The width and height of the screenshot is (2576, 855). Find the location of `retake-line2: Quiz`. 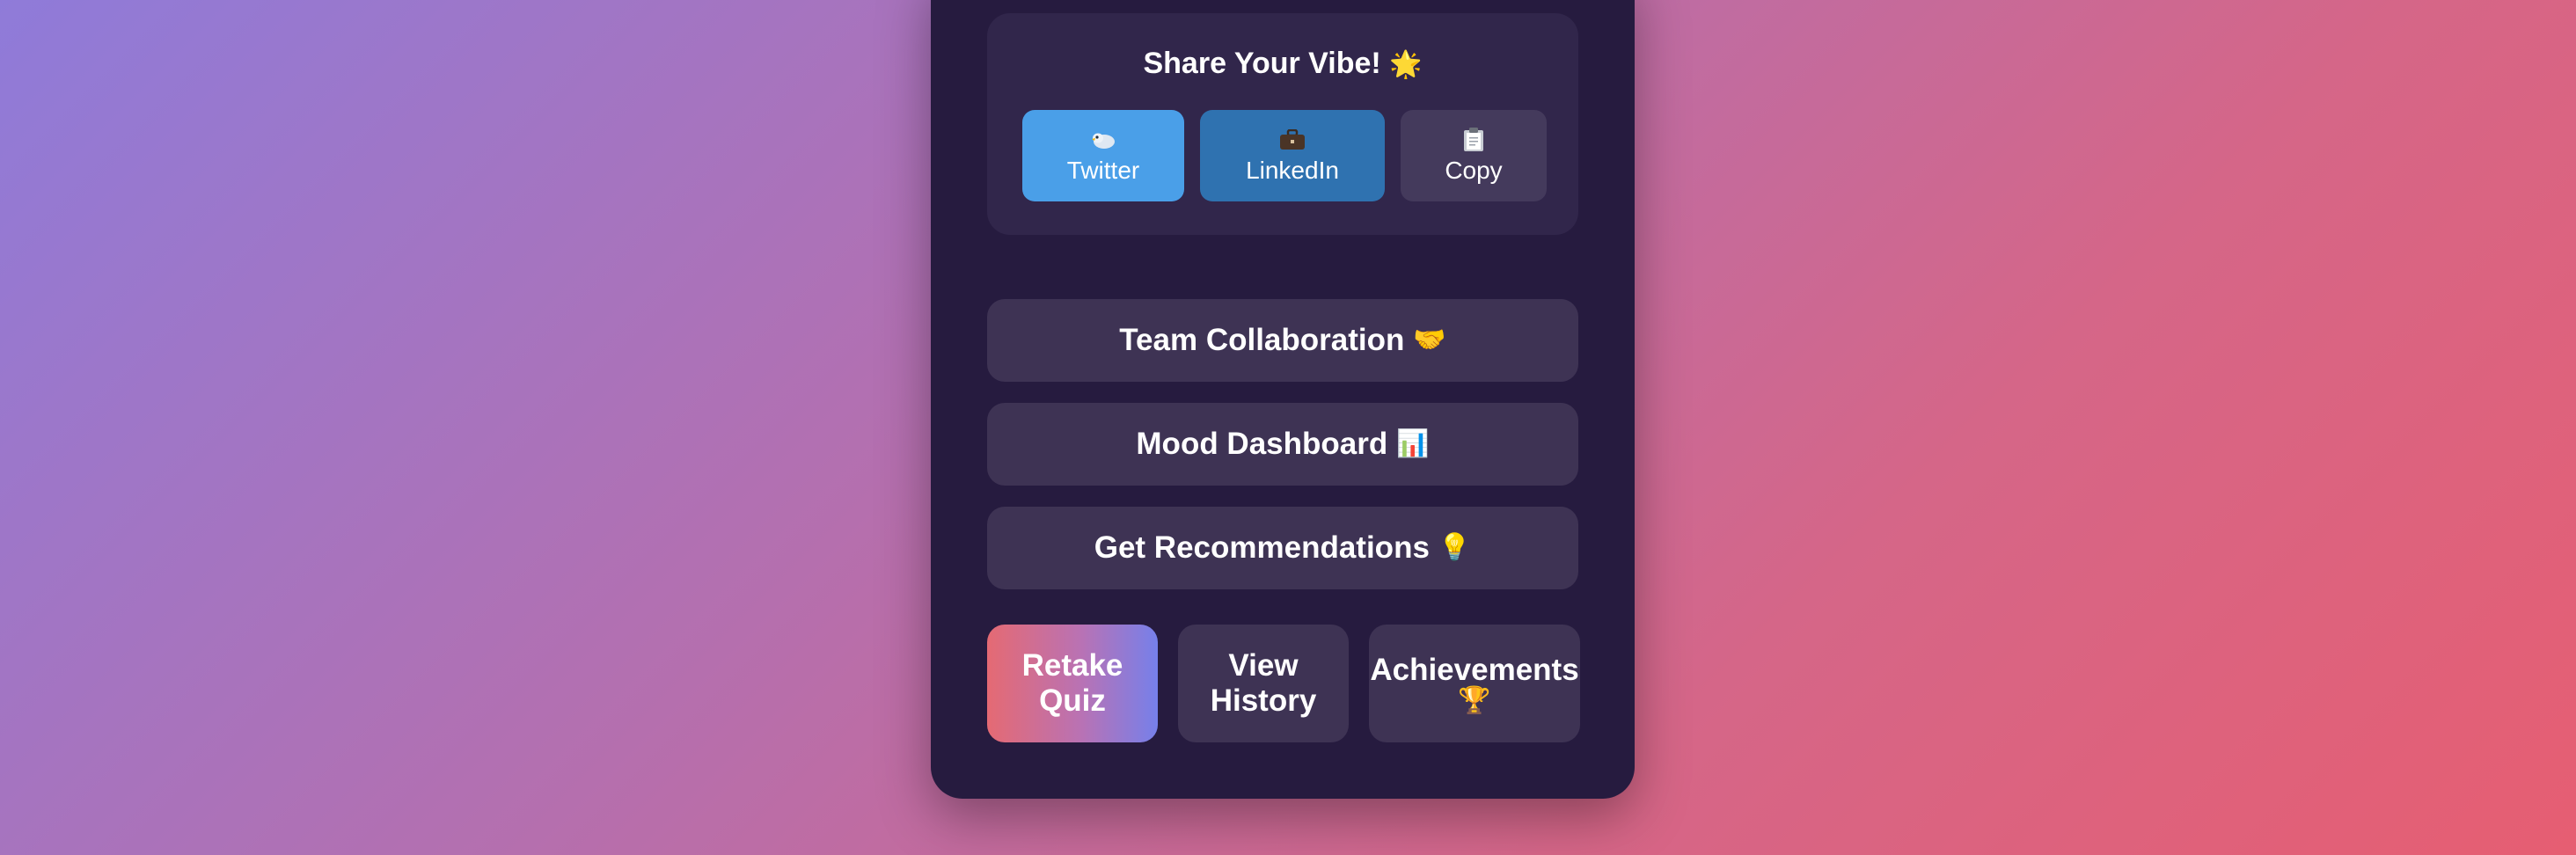

retake-line2: Quiz is located at coordinates (1072, 700).